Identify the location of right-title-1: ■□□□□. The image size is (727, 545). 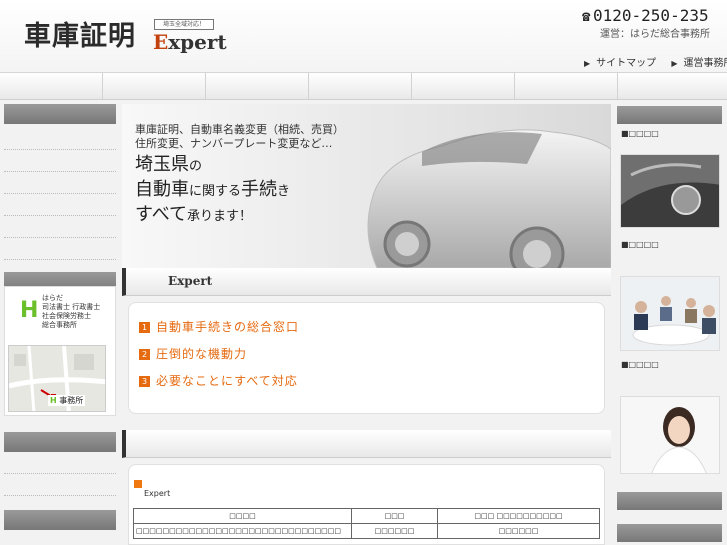
(640, 133).